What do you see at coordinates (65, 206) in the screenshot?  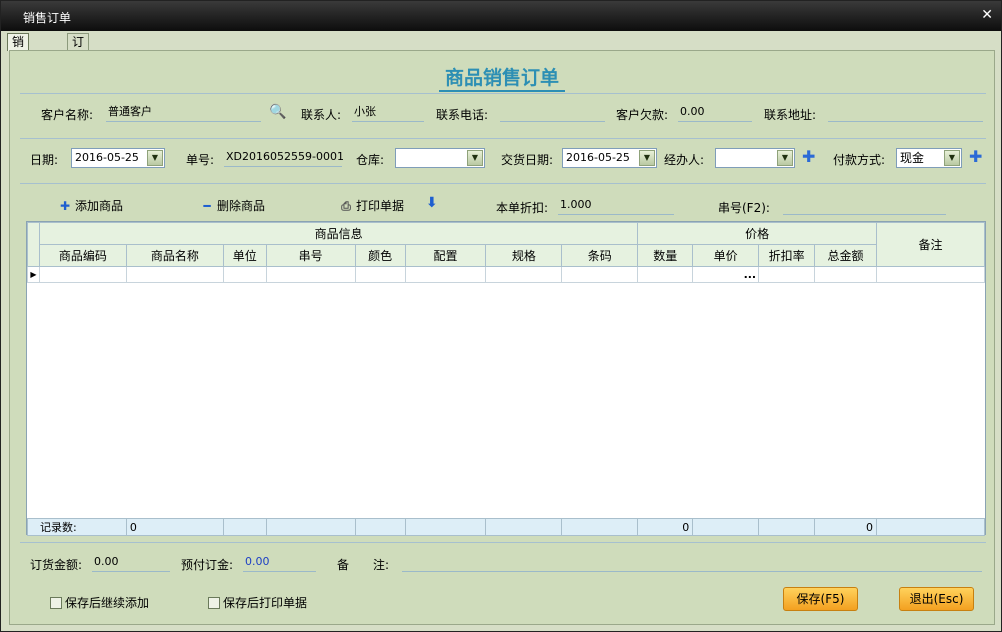 I see `plus-icon: ✚` at bounding box center [65, 206].